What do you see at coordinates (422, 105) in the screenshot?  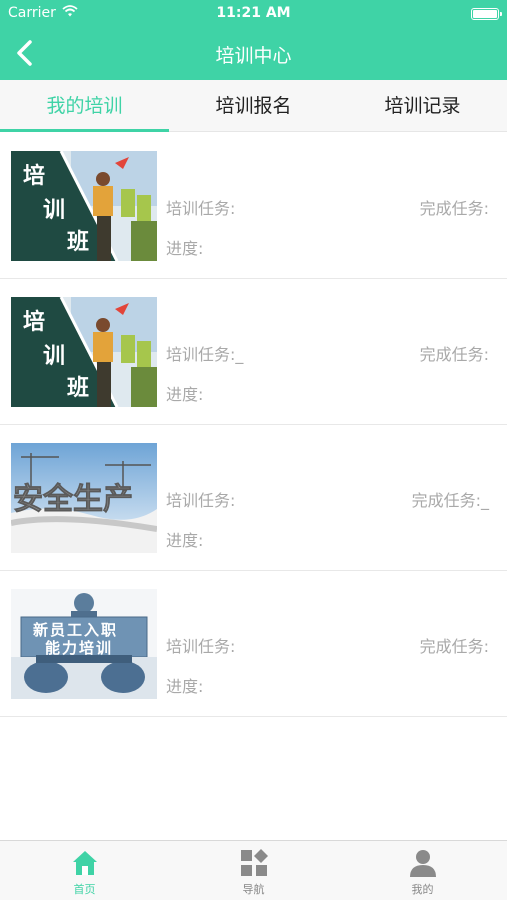 I see `tab-training-records: 培训记录` at bounding box center [422, 105].